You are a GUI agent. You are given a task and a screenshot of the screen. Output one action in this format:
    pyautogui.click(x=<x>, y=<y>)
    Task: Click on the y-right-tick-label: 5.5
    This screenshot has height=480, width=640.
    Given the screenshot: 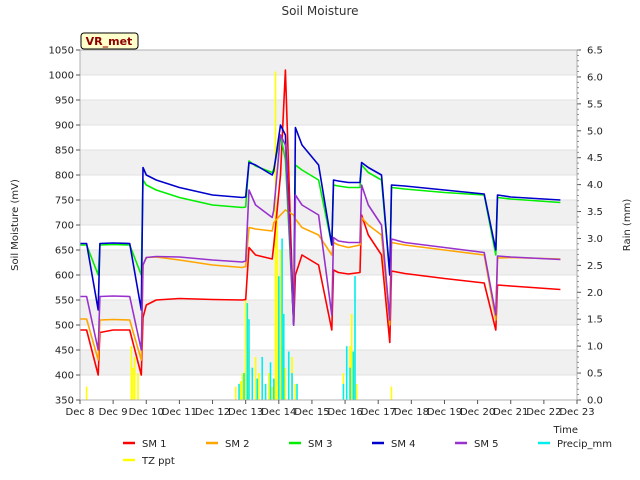 What is the action you would take?
    pyautogui.click(x=595, y=104)
    